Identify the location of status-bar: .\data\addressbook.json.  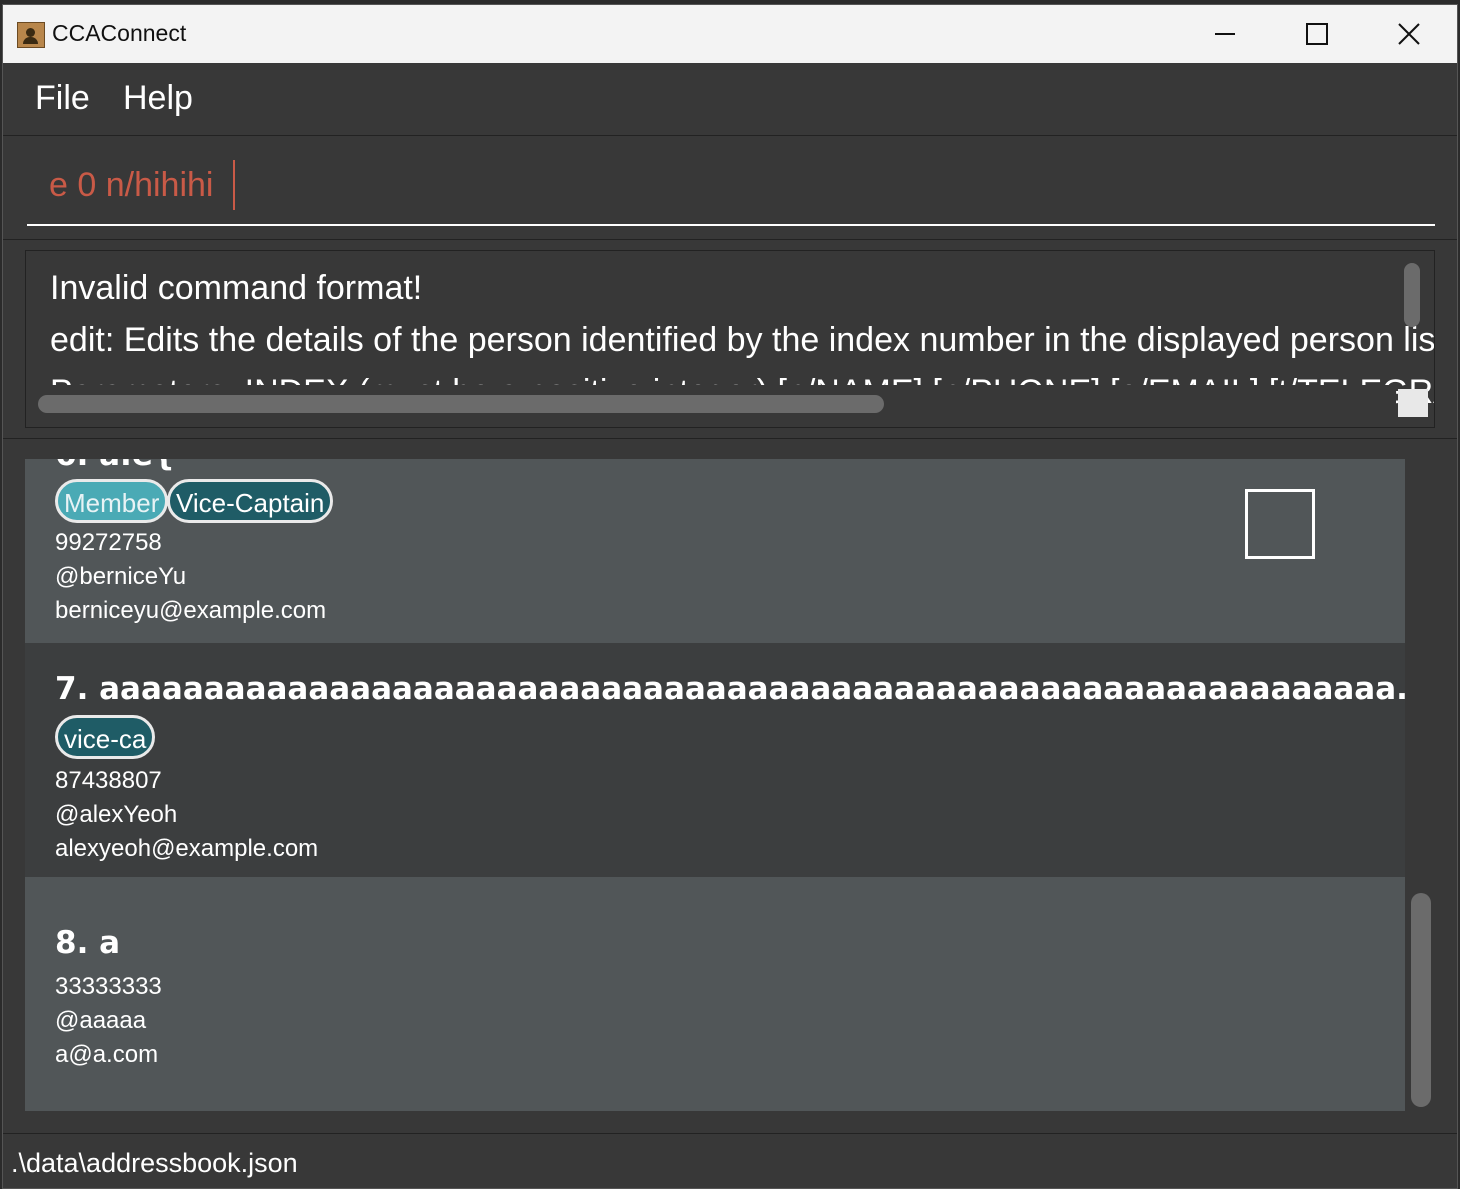
(730, 1160).